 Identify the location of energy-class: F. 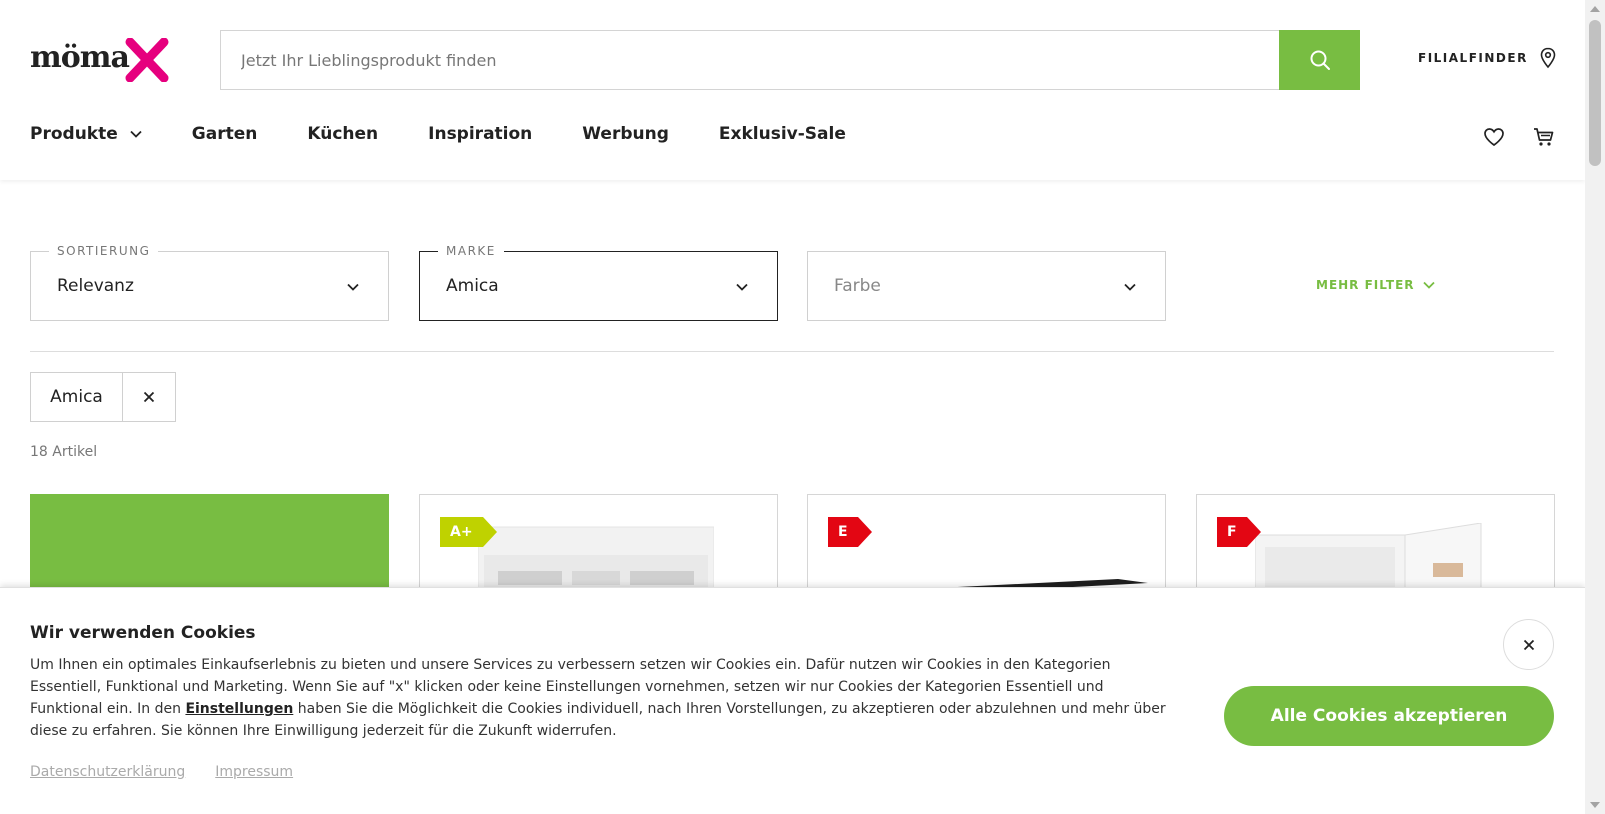
(1232, 532).